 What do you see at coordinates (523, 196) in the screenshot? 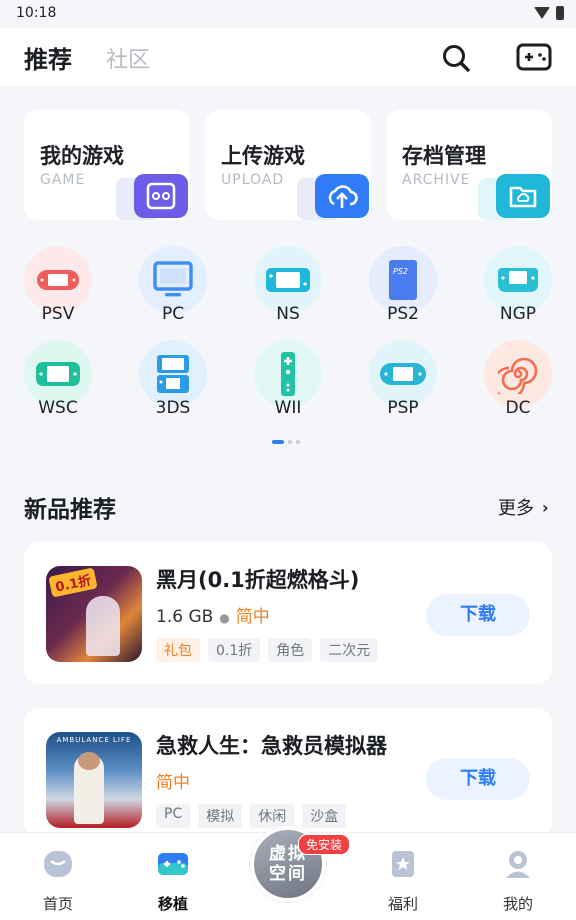
I see `folder-icon` at bounding box center [523, 196].